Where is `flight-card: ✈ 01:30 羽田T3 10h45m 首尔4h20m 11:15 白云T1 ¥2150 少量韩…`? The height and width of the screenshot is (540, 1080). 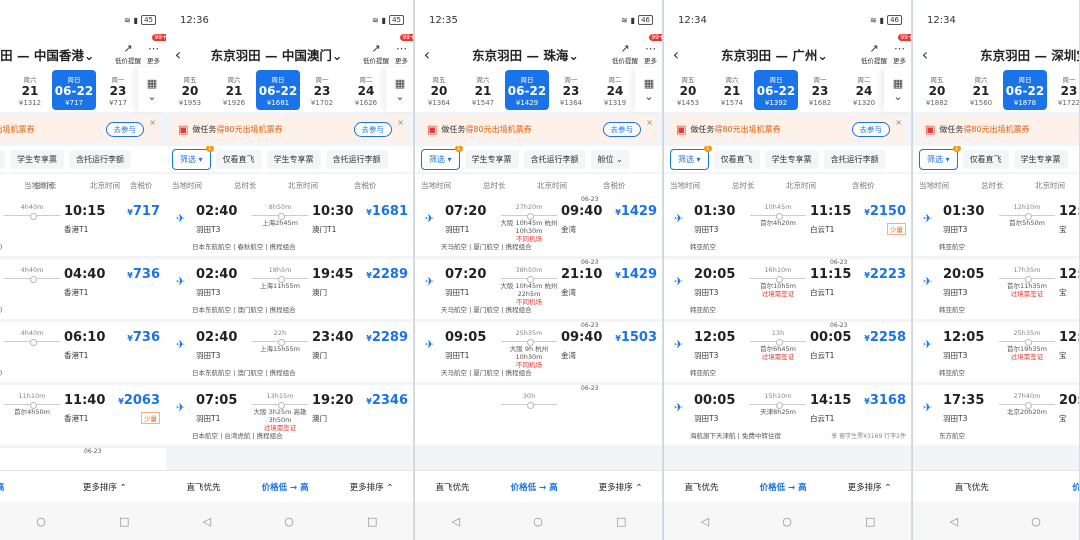 flight-card: ✈ 01:30 羽田T3 10h45m 首尔4h20m 11:15 白云T1 ¥2150 少量韩… is located at coordinates (787, 226).